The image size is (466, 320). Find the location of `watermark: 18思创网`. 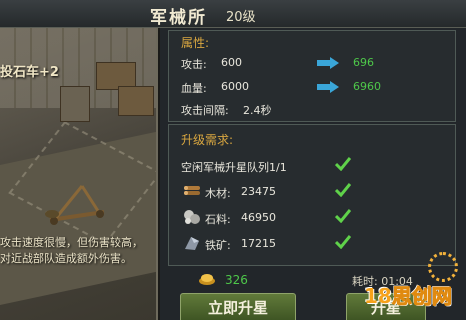

watermark: 18思创网 is located at coordinates (408, 294).